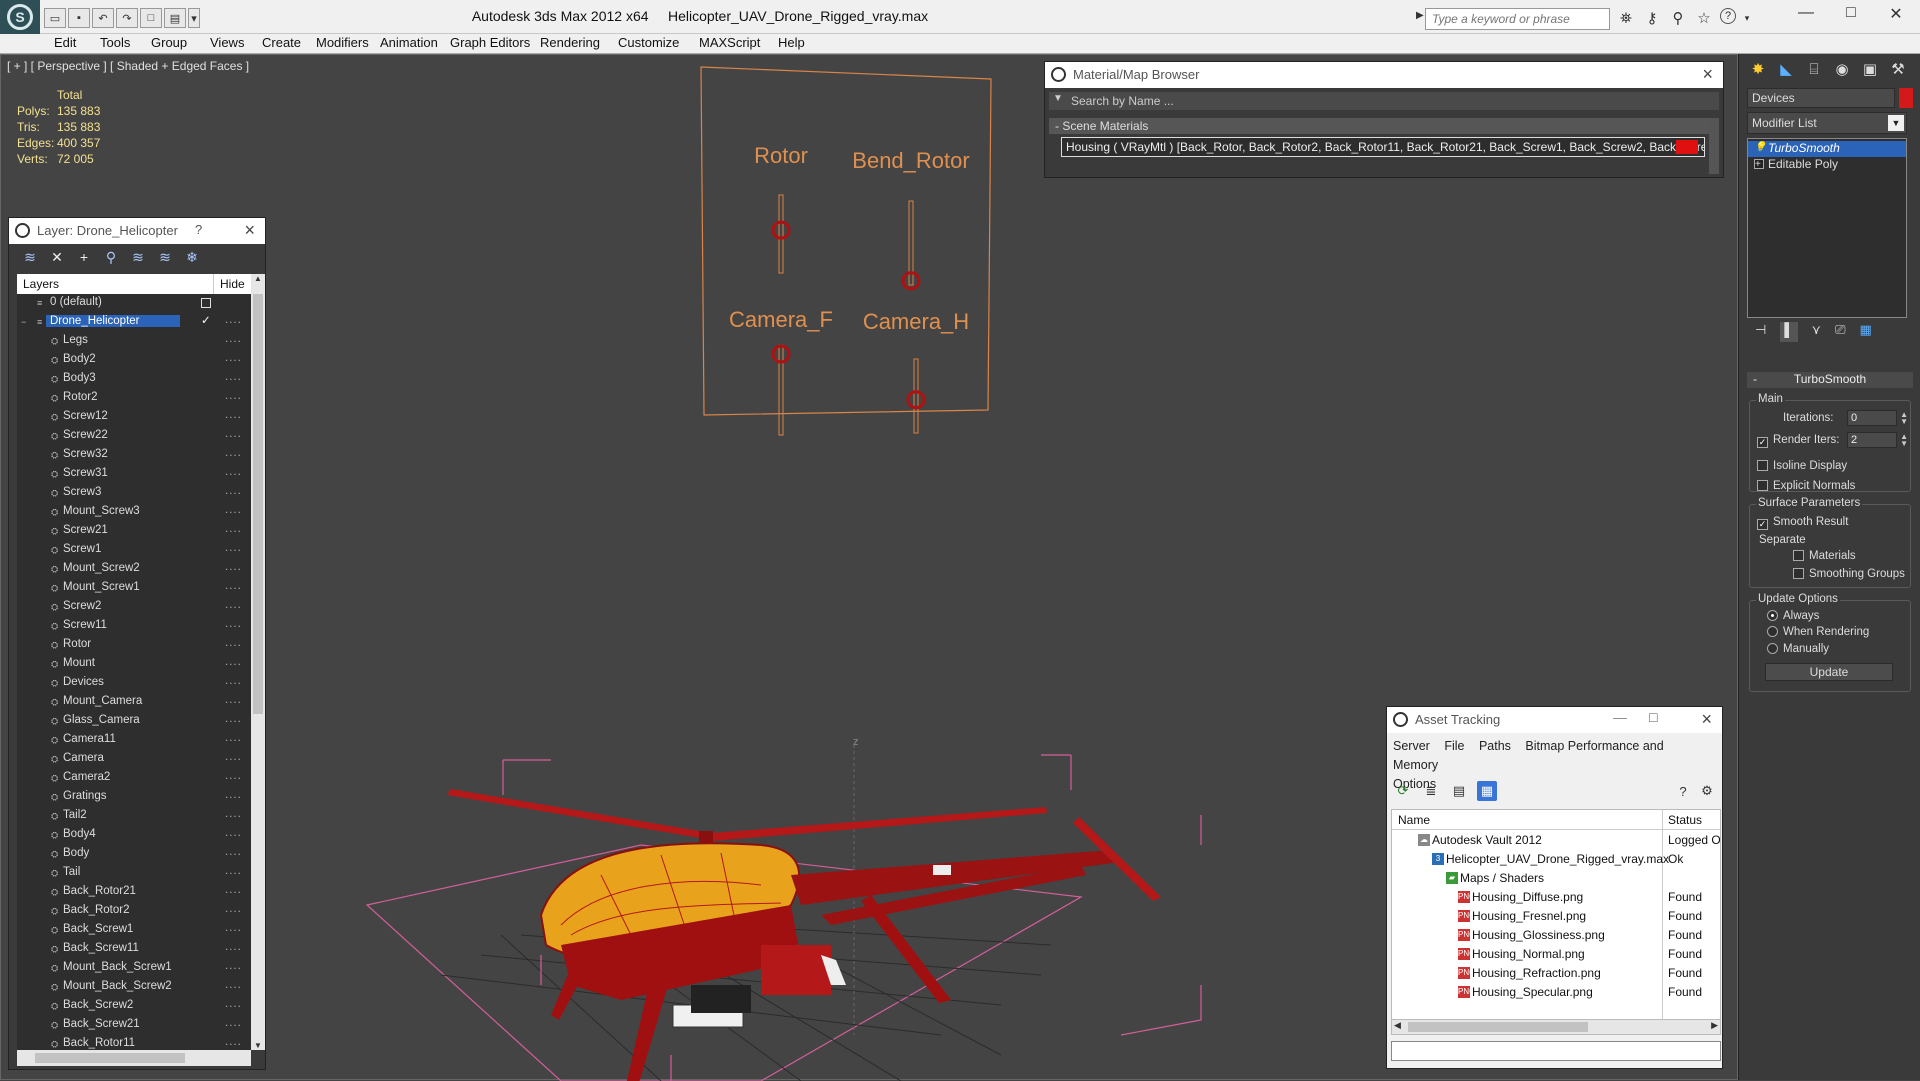 The height and width of the screenshot is (1081, 1920). Describe the element at coordinates (65, 44) in the screenshot. I see `menu-edit: Edit` at that location.